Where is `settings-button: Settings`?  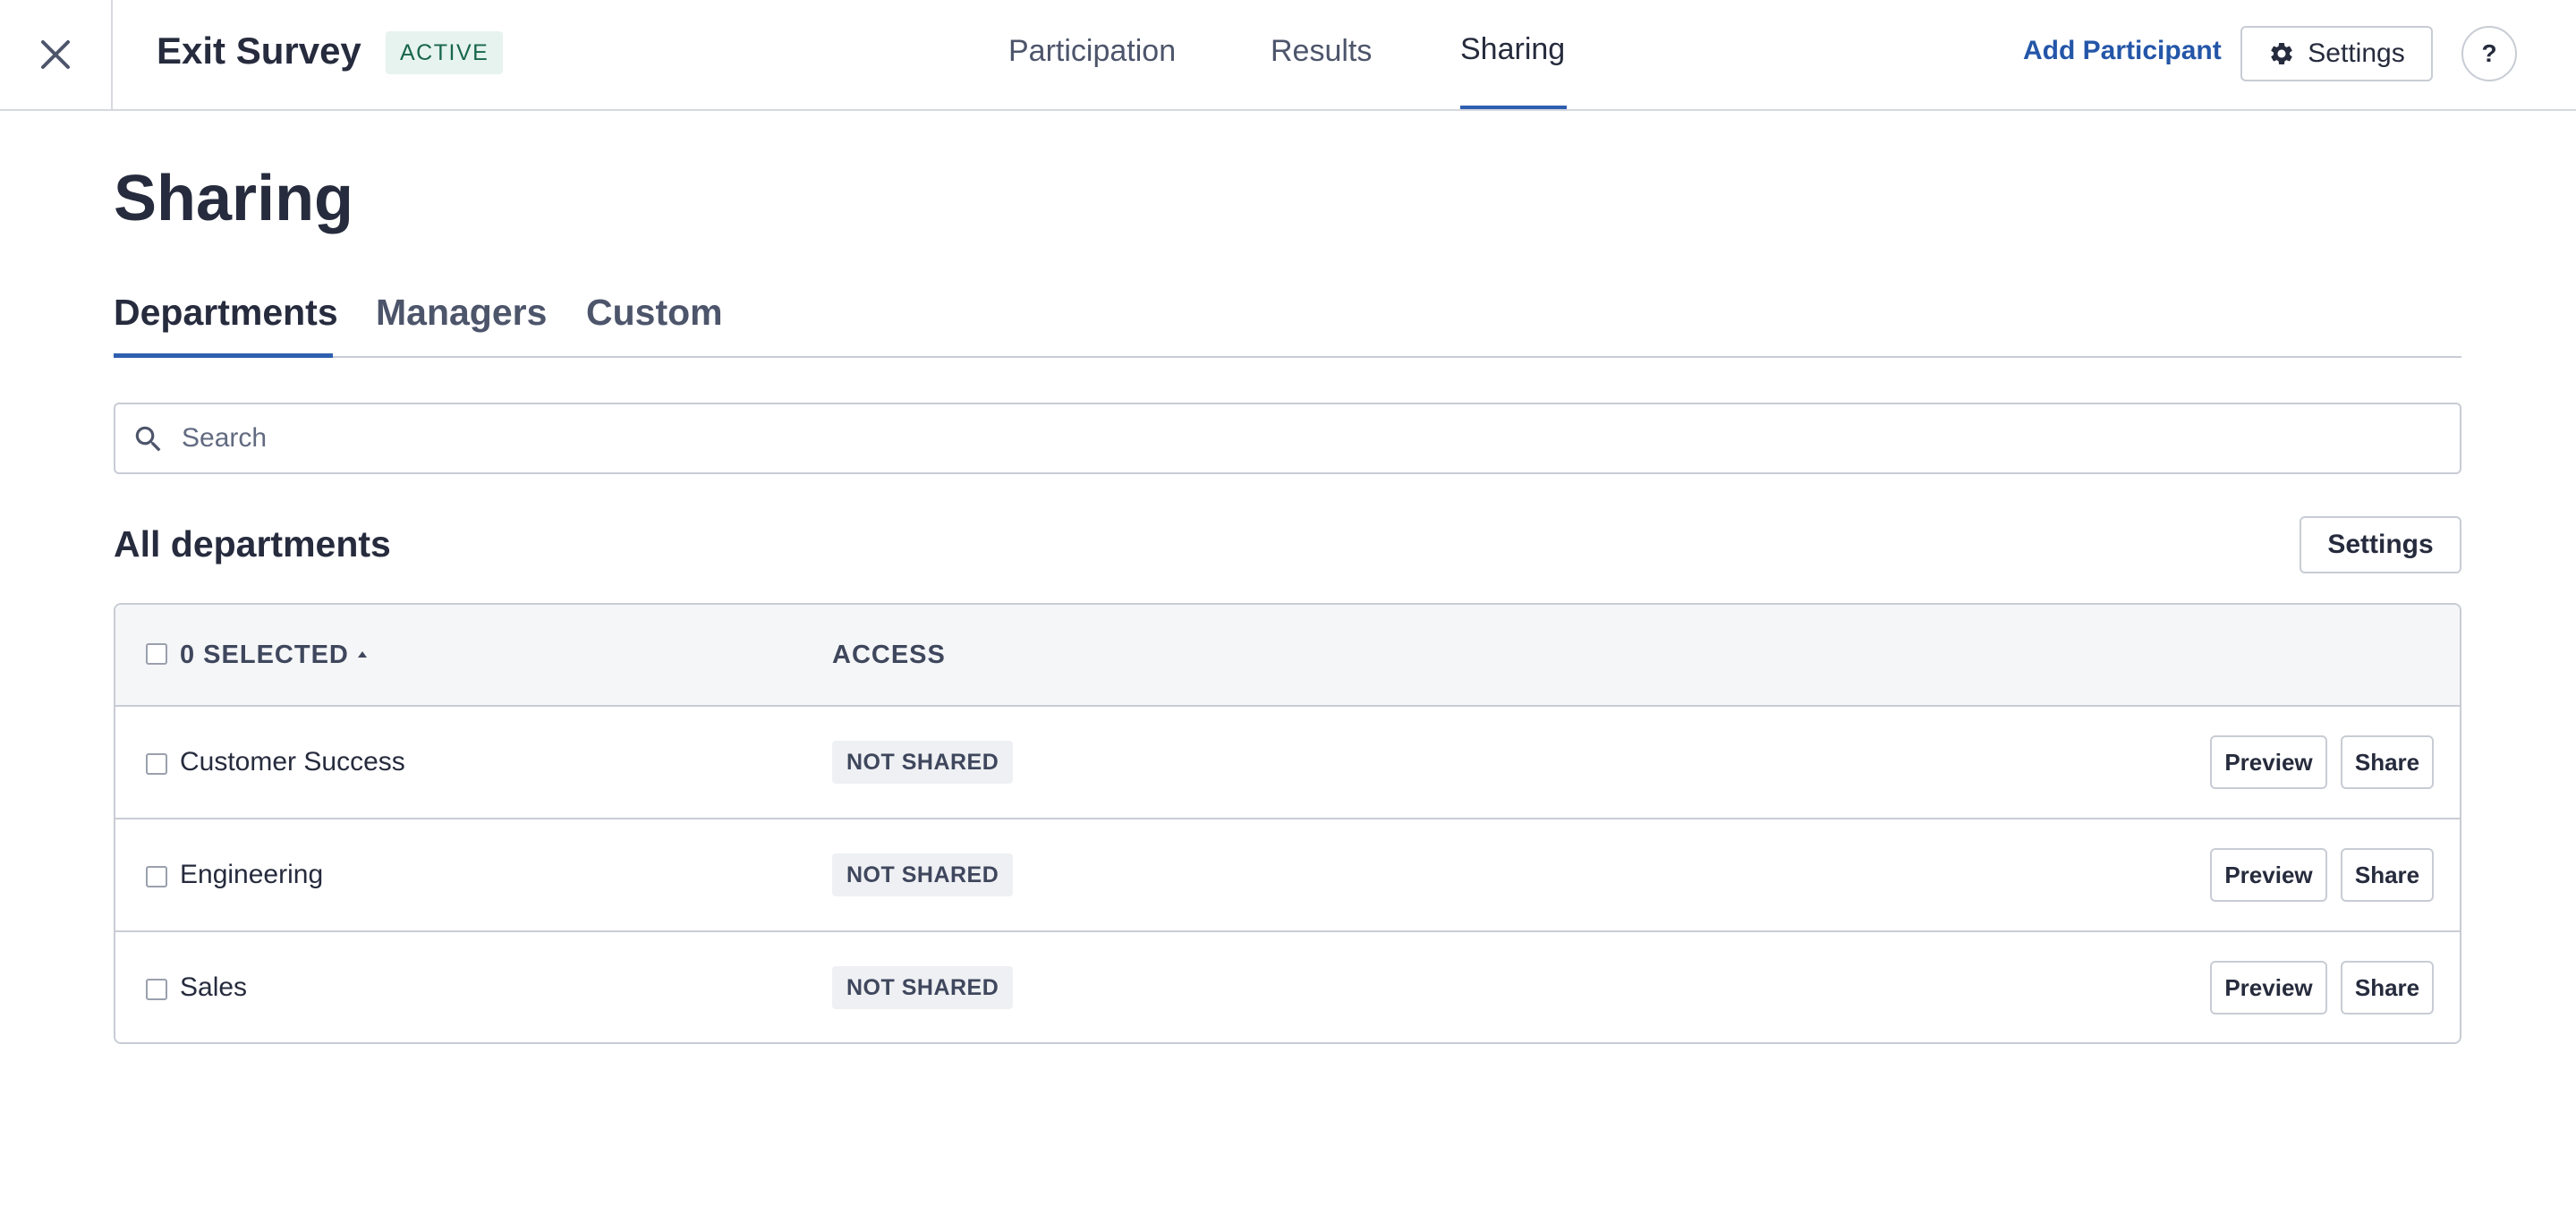 settings-button: Settings is located at coordinates (2336, 53).